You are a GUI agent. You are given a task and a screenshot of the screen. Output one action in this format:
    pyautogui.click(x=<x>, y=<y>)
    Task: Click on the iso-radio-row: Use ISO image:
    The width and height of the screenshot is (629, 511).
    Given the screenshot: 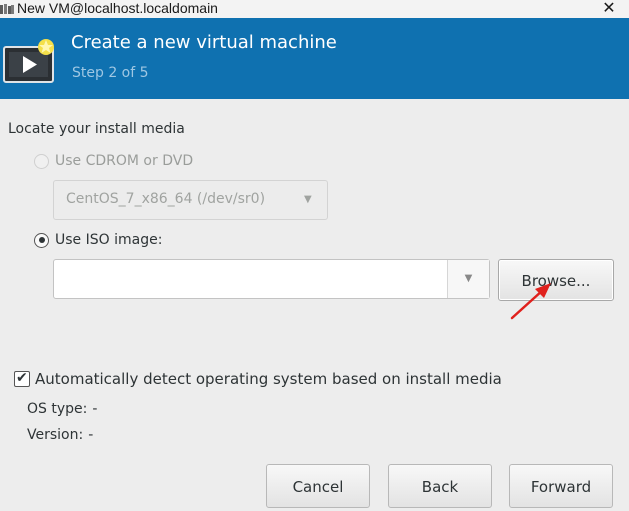 What is the action you would take?
    pyautogui.click(x=98, y=240)
    